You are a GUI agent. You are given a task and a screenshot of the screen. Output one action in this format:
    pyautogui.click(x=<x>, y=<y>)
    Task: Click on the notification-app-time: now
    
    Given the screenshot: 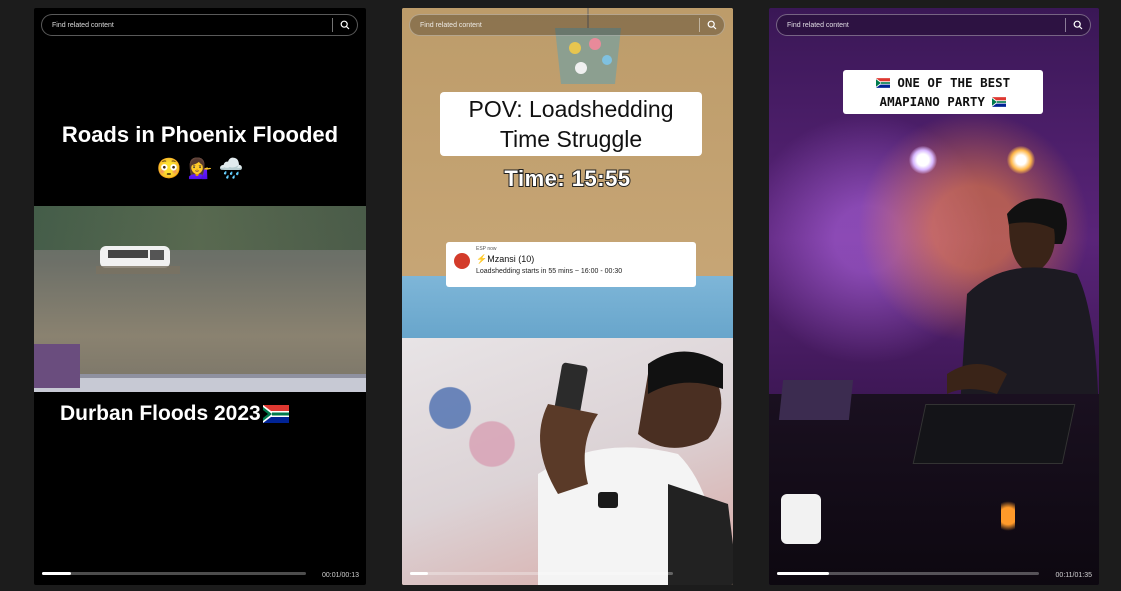 What is the action you would take?
    pyautogui.click(x=492, y=249)
    